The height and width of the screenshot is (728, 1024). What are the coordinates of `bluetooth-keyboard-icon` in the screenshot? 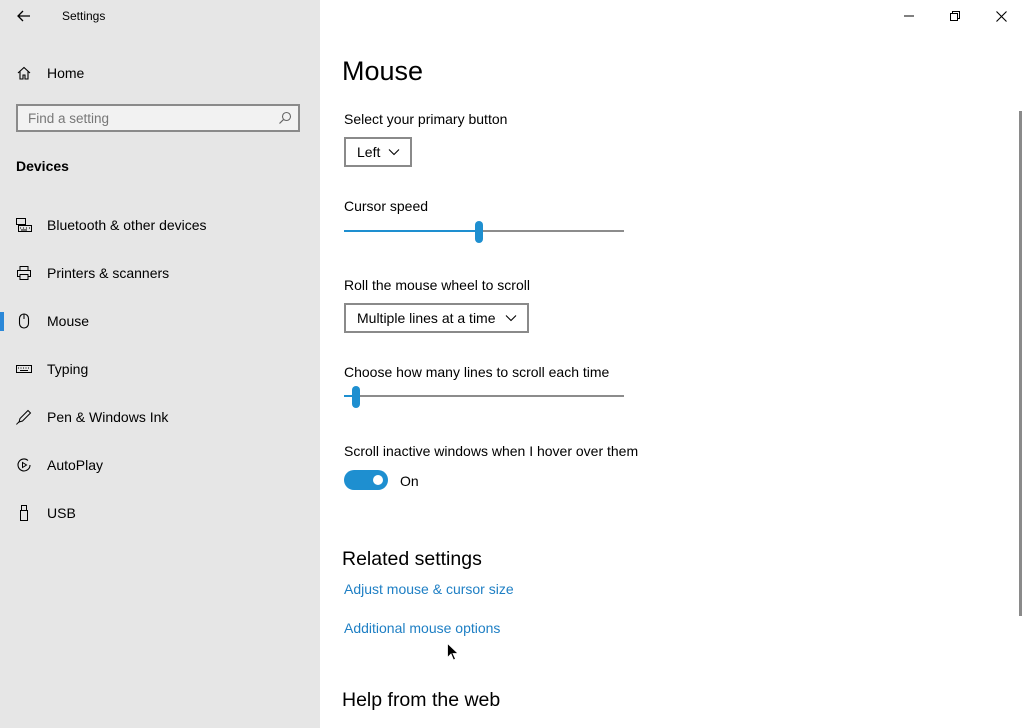 It's located at (24, 225).